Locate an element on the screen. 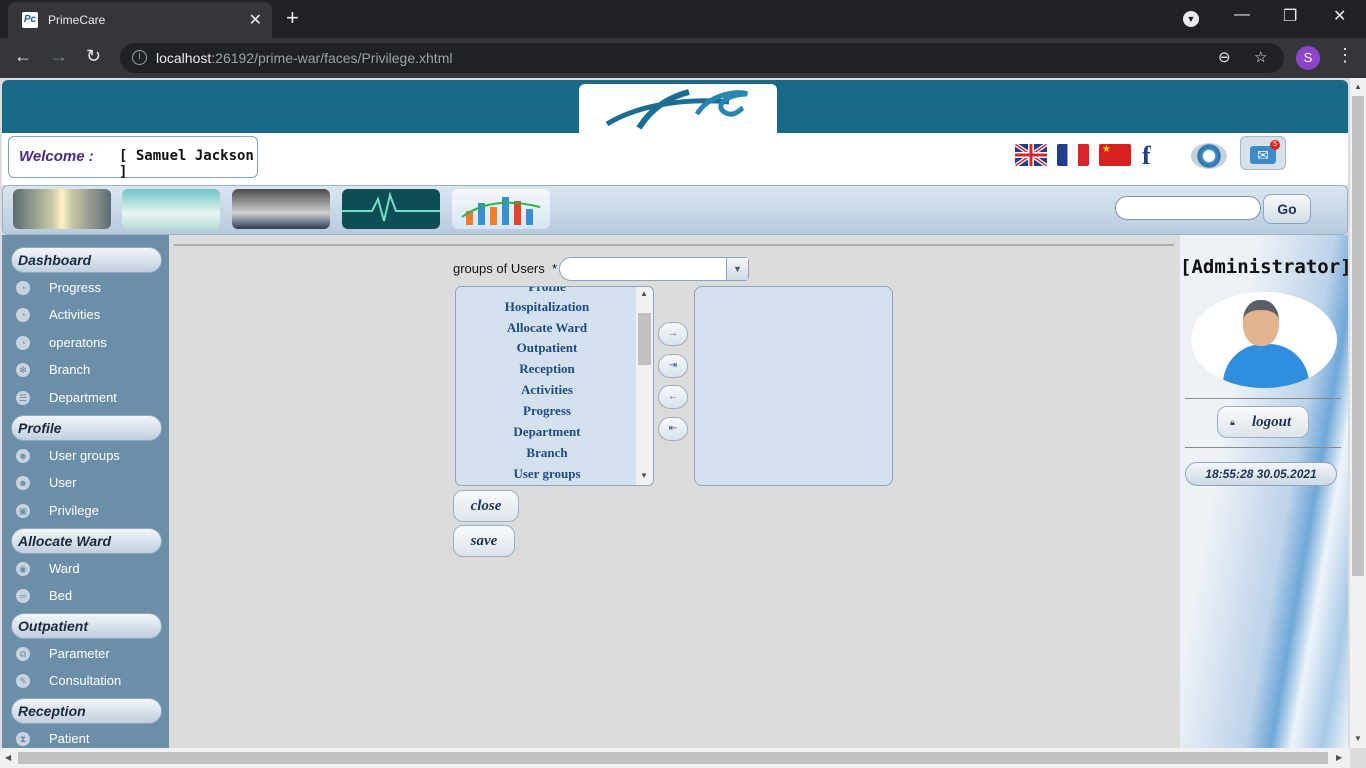 The width and height of the screenshot is (1366, 768). sidebar-item-consultation: ✎ Consultation is located at coordinates (91, 681).